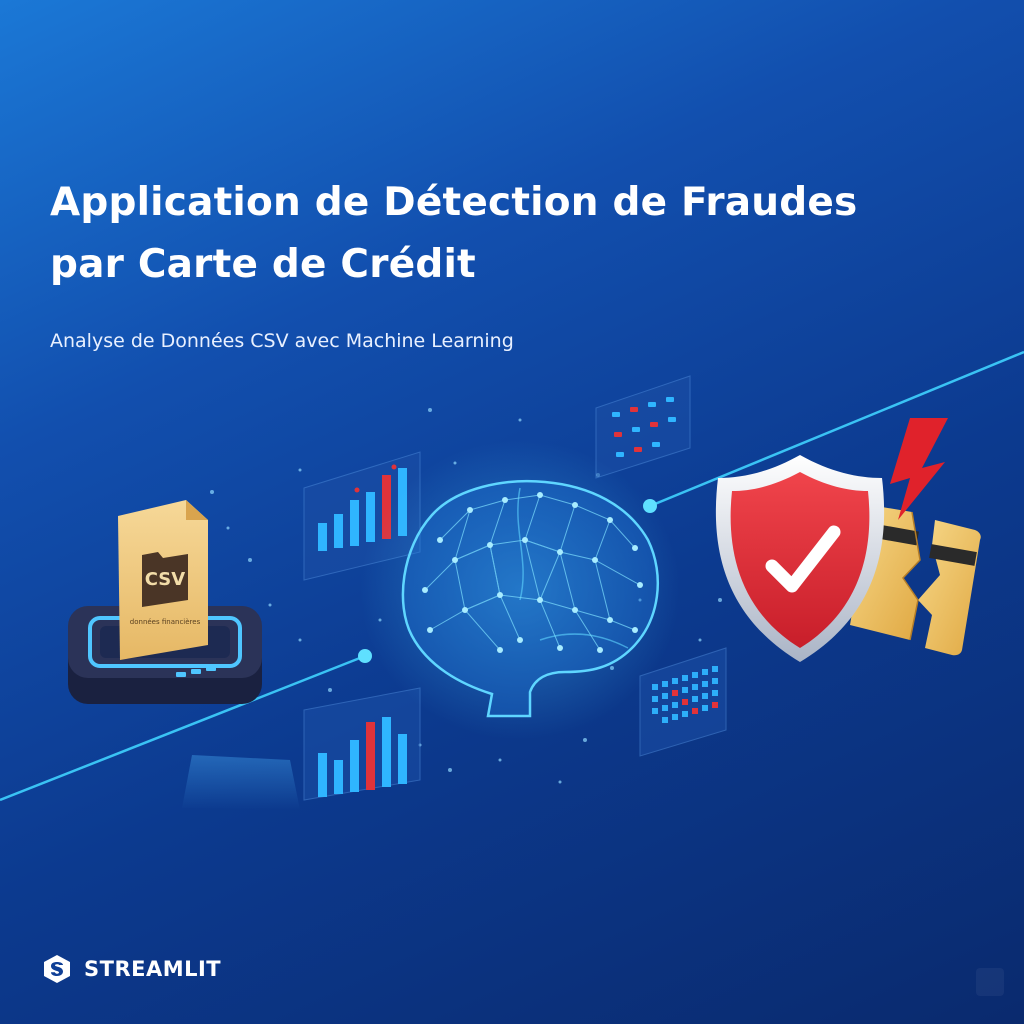 This screenshot has width=1024, height=1024. Describe the element at coordinates (165, 579) in the screenshot. I see `csv-badge-text: CSV` at that location.